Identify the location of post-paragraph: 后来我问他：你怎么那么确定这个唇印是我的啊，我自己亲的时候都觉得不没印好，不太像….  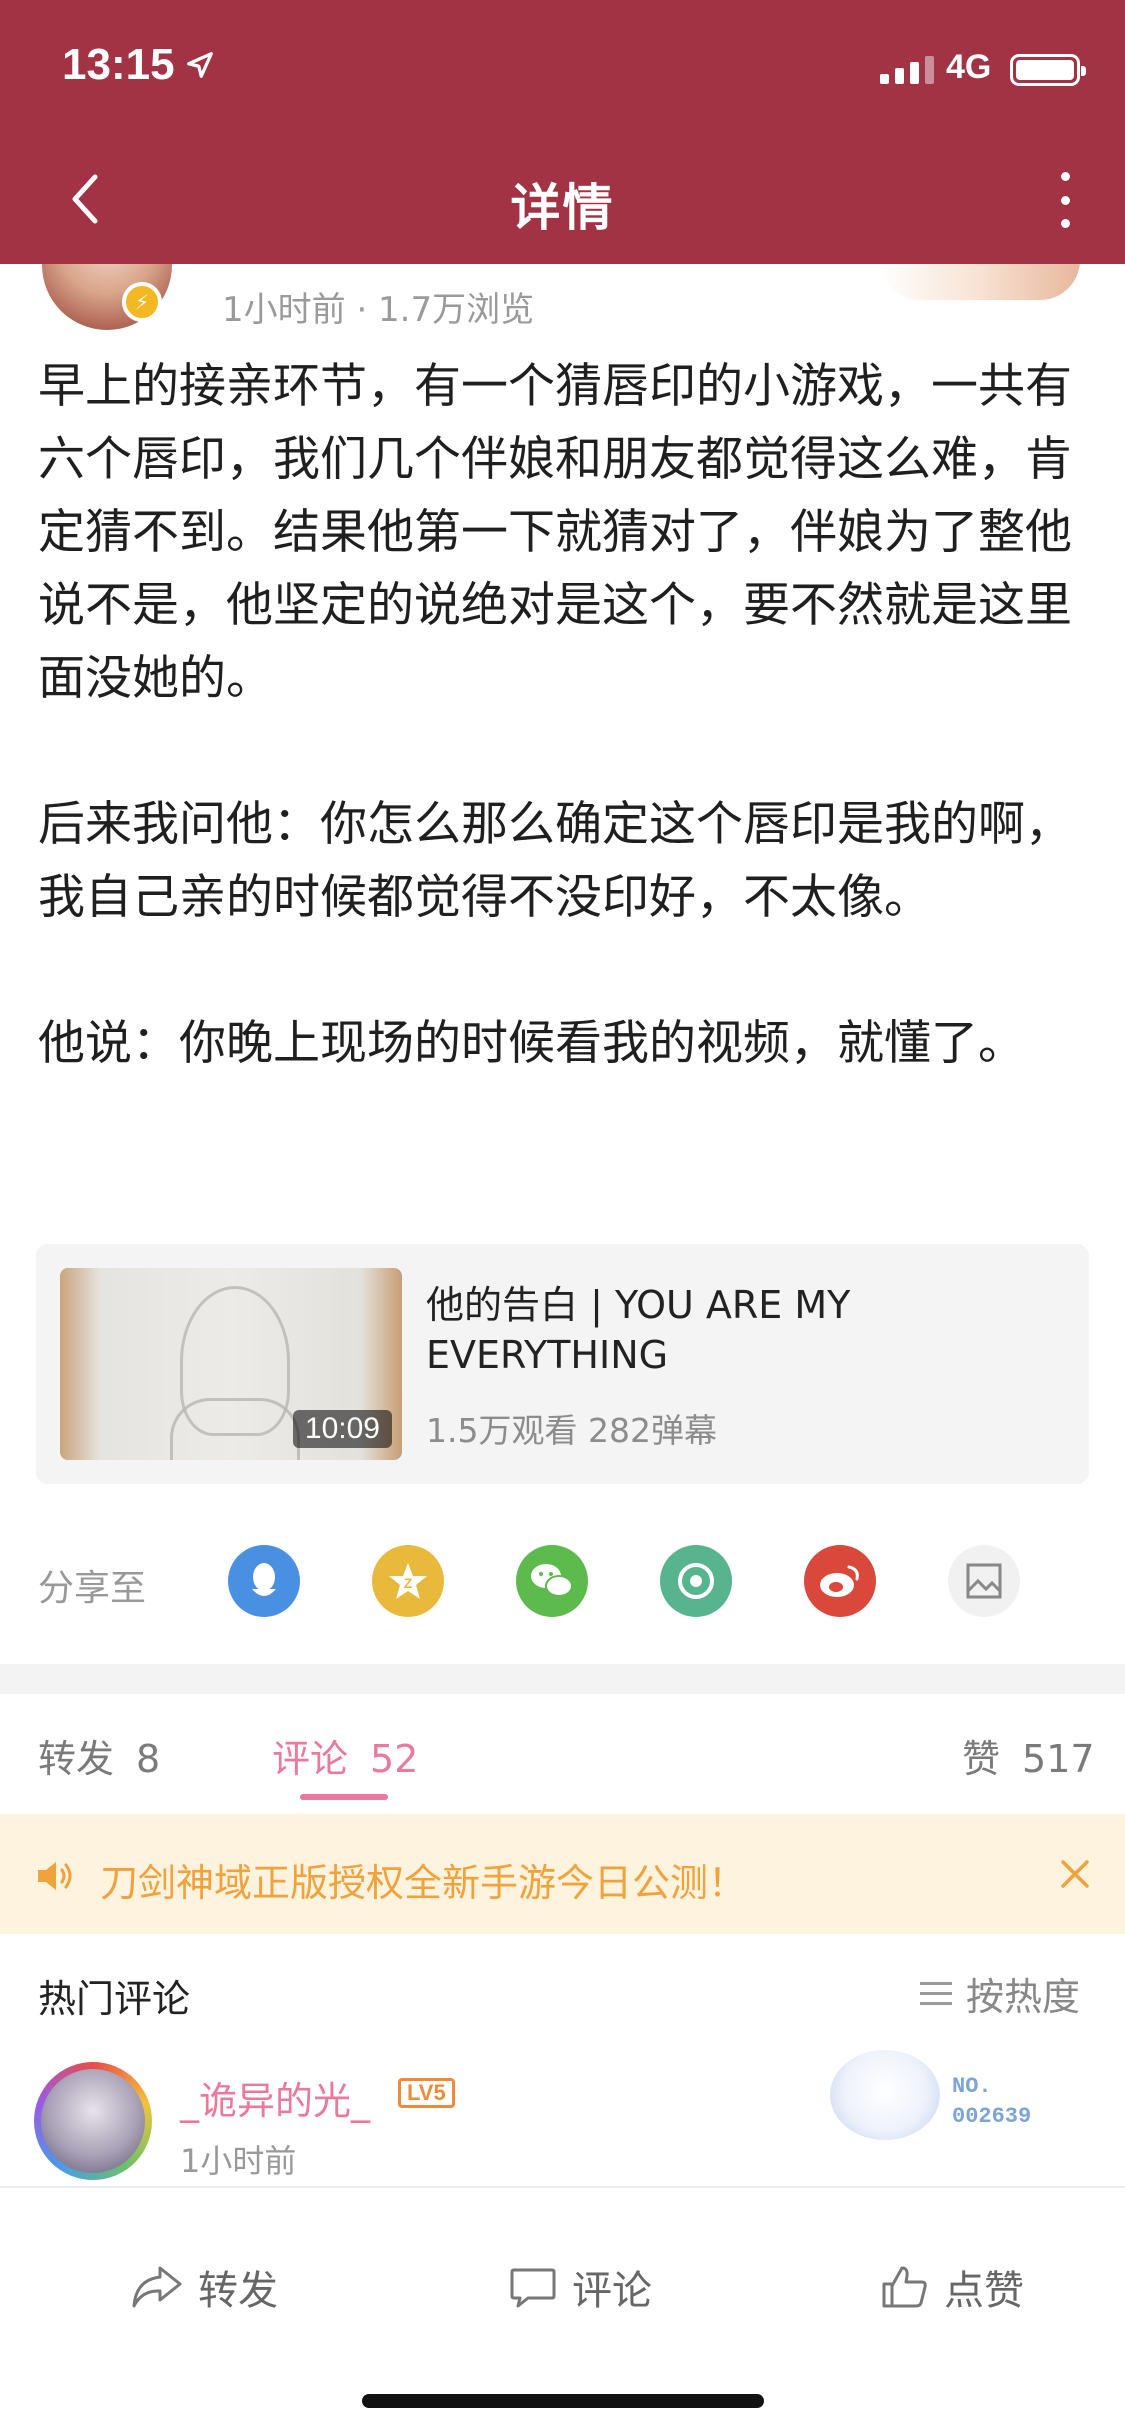
(555, 861).